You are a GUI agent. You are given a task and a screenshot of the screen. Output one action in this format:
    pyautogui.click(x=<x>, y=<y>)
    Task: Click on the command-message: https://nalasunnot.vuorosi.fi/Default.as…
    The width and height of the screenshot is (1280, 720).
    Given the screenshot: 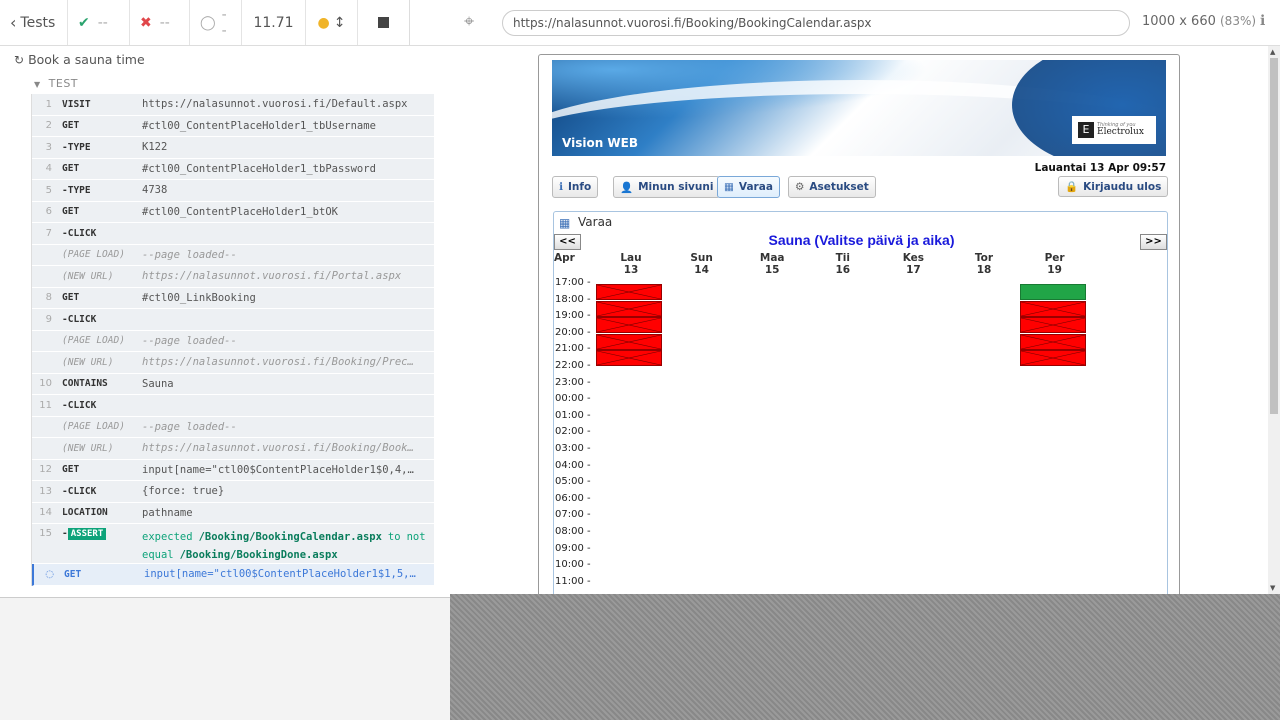 What is the action you would take?
    pyautogui.click(x=275, y=104)
    